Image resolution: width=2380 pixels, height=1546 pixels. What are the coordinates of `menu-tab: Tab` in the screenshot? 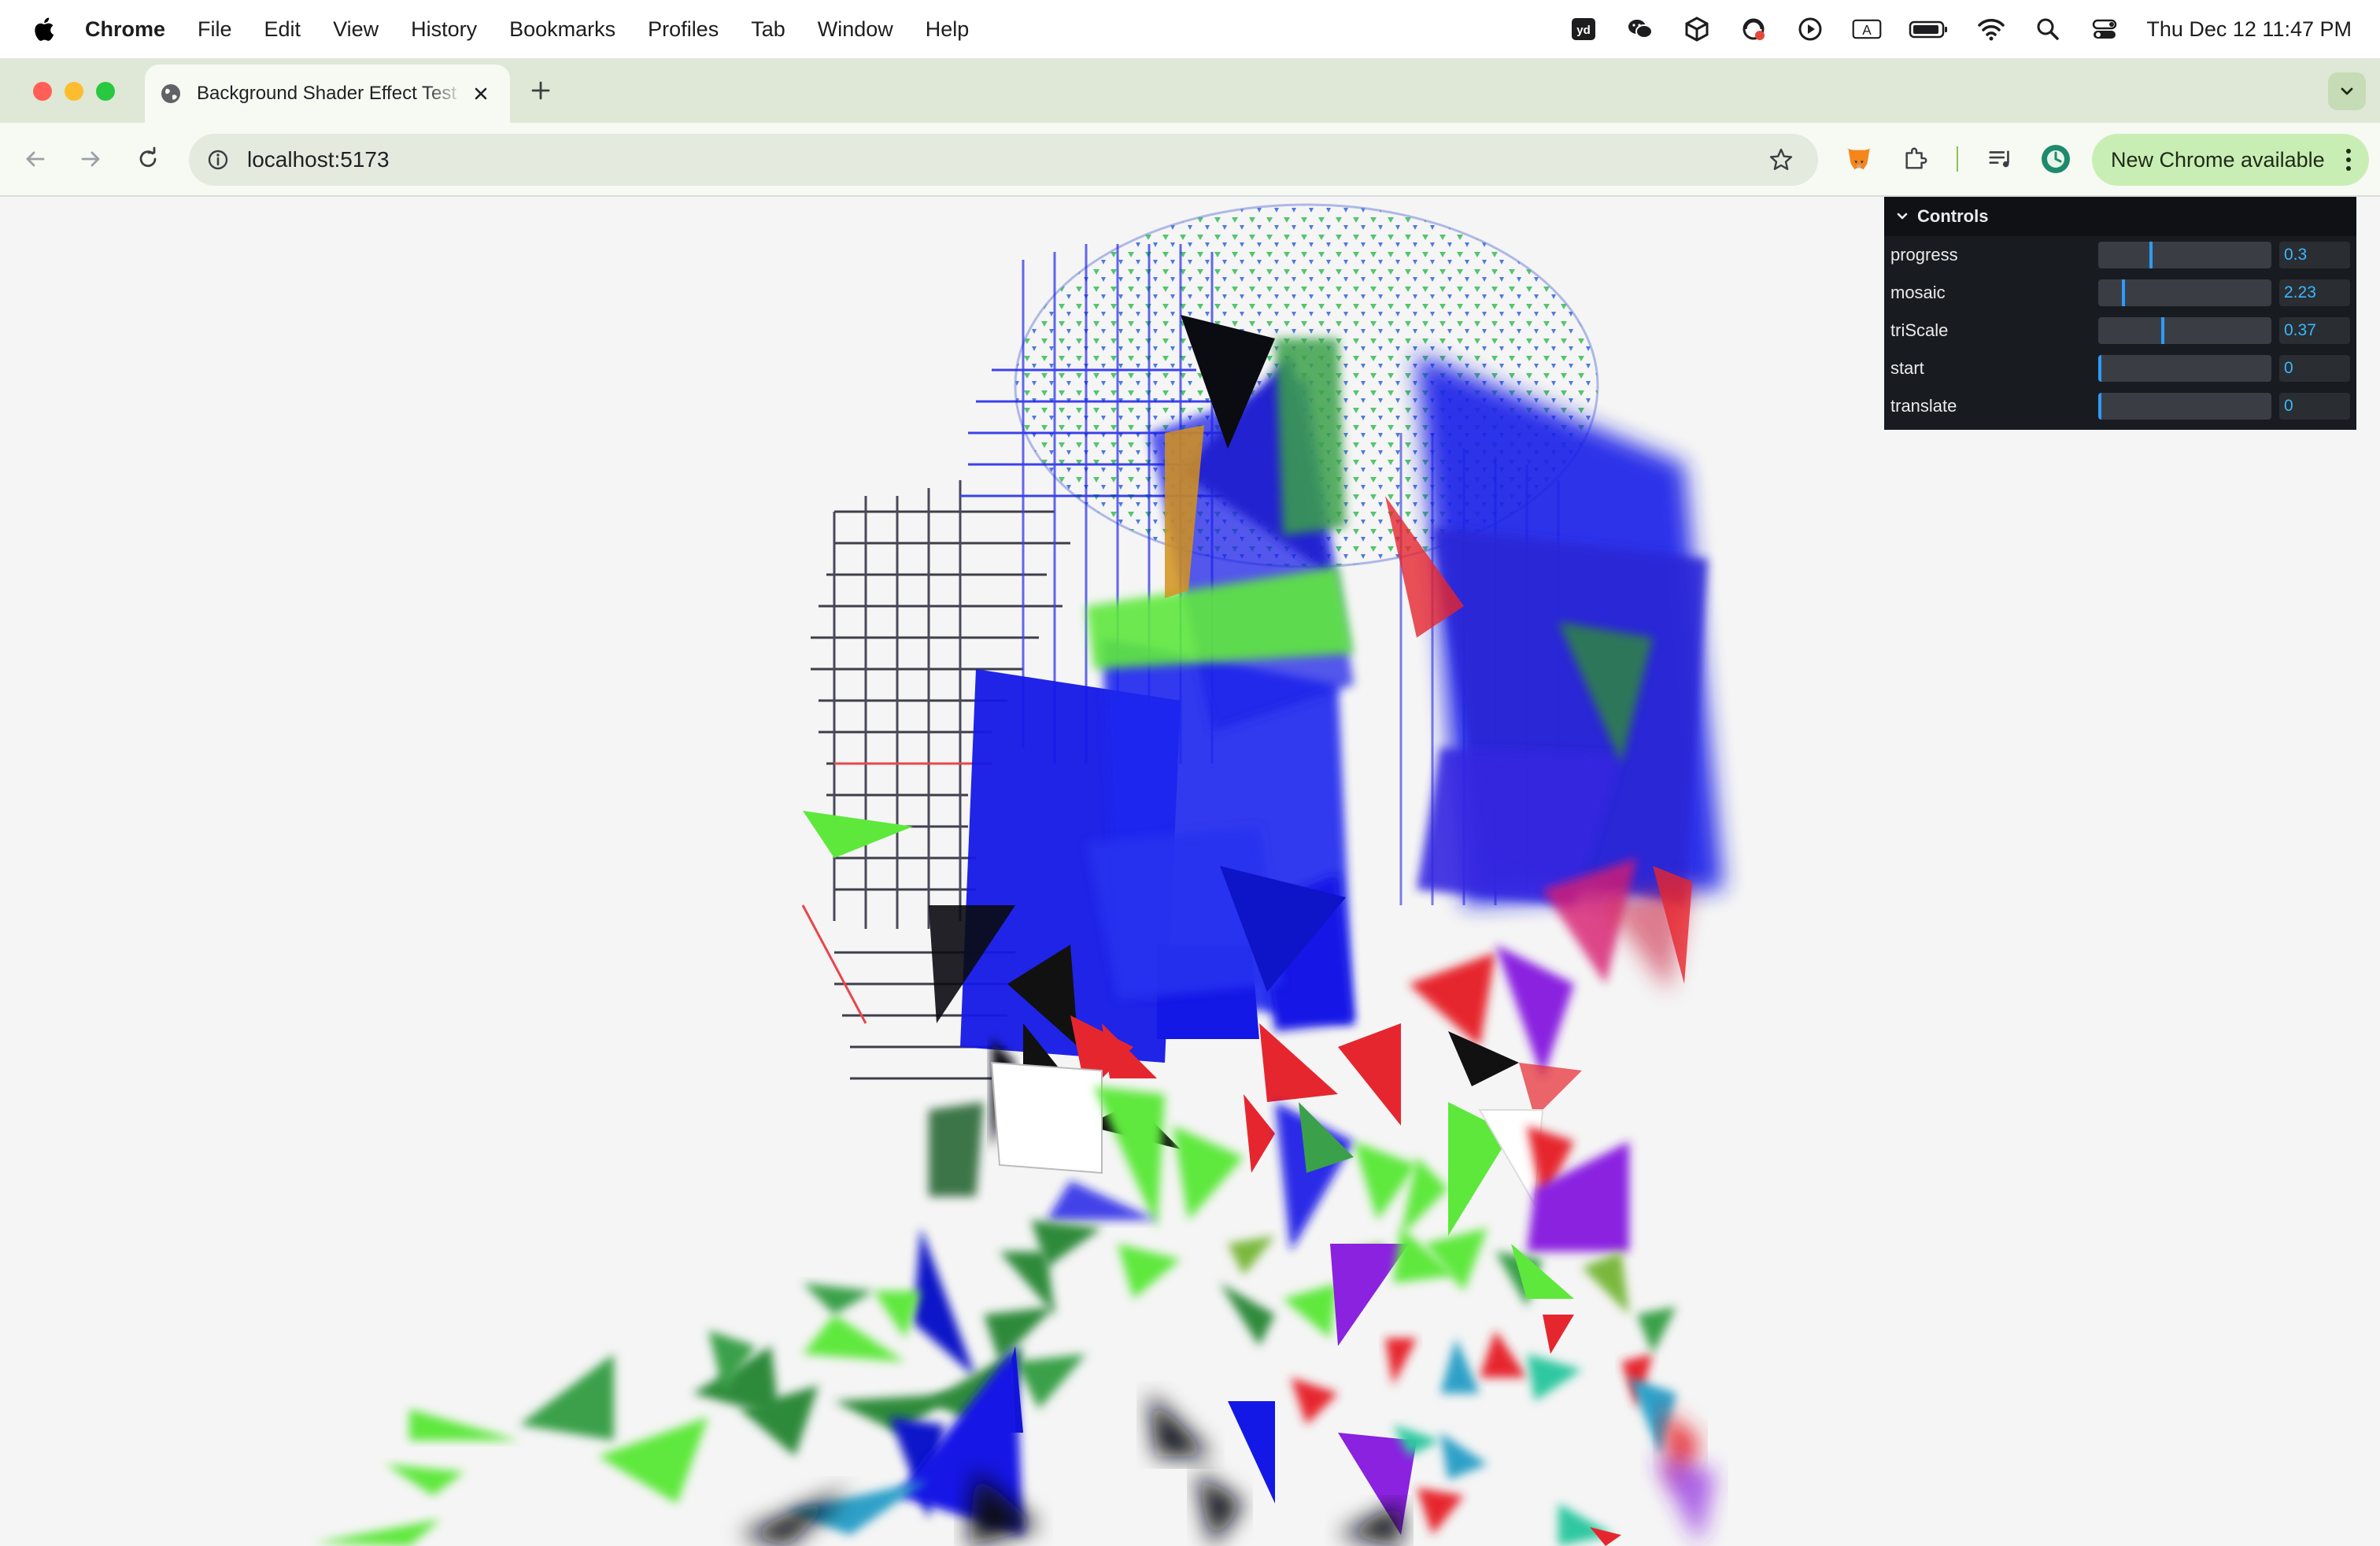 It's located at (768, 29).